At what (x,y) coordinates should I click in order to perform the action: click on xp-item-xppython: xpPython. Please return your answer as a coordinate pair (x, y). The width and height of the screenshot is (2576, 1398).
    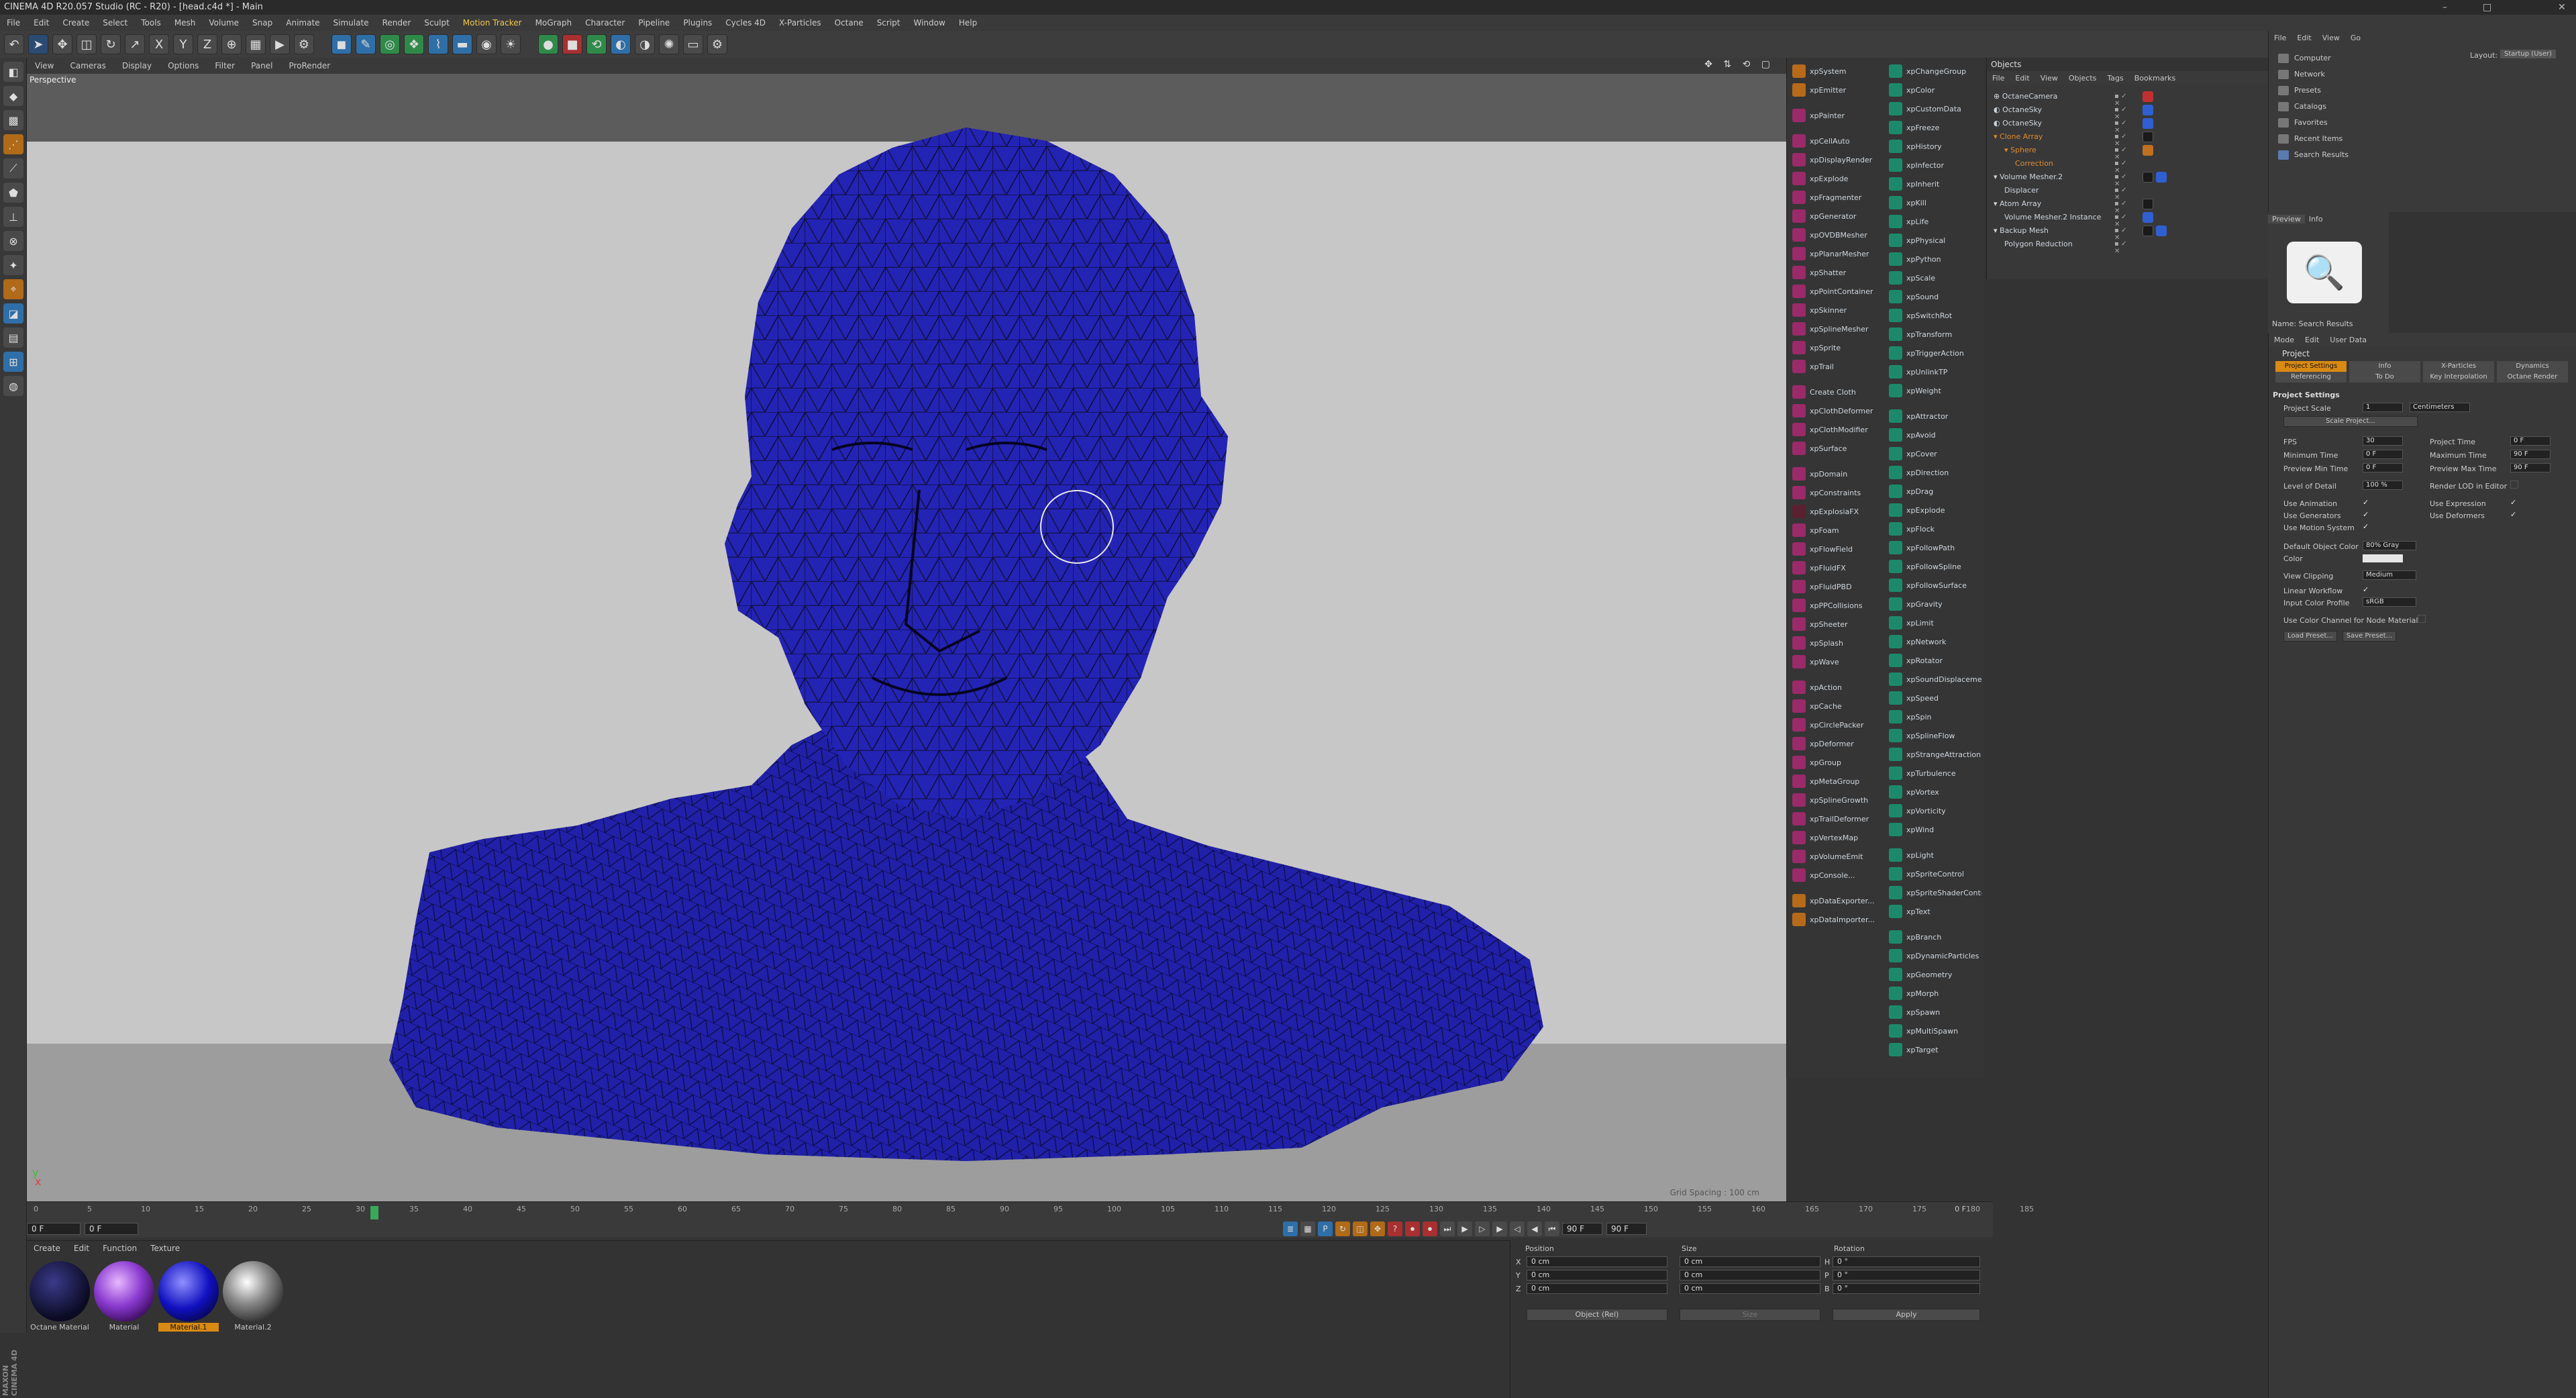
    Looking at the image, I should click on (1933, 259).